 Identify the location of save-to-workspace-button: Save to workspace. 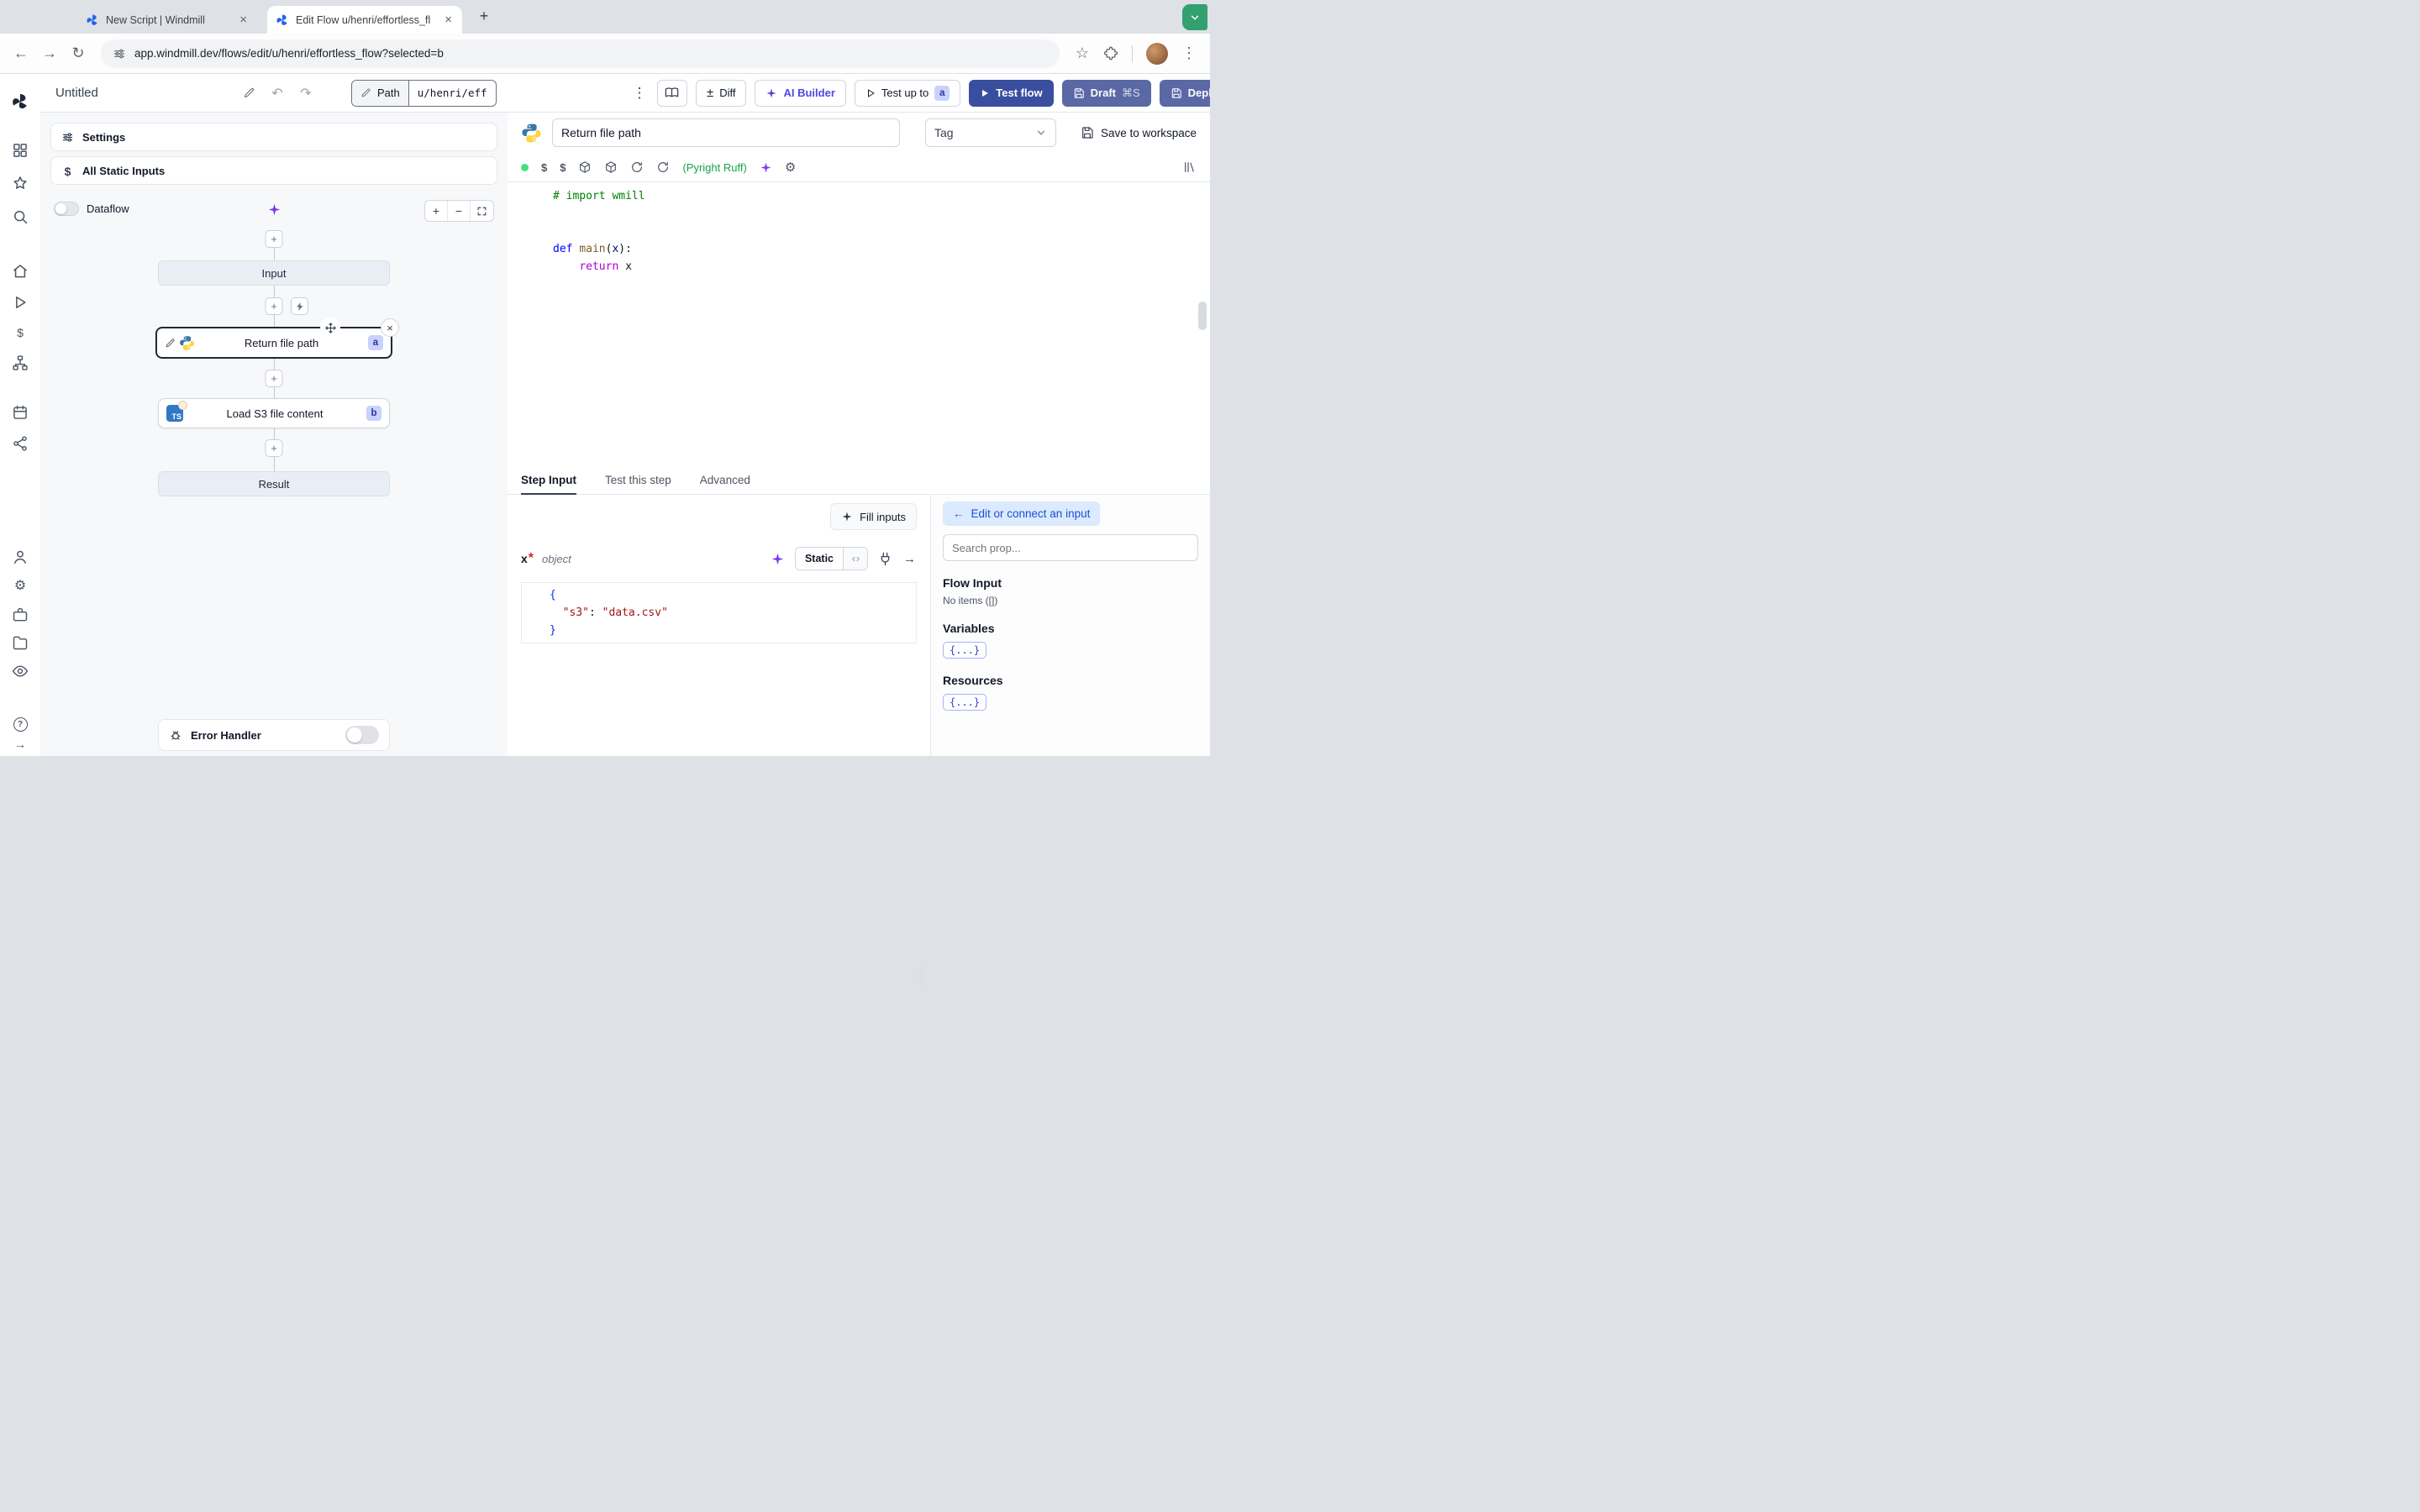
(1139, 132).